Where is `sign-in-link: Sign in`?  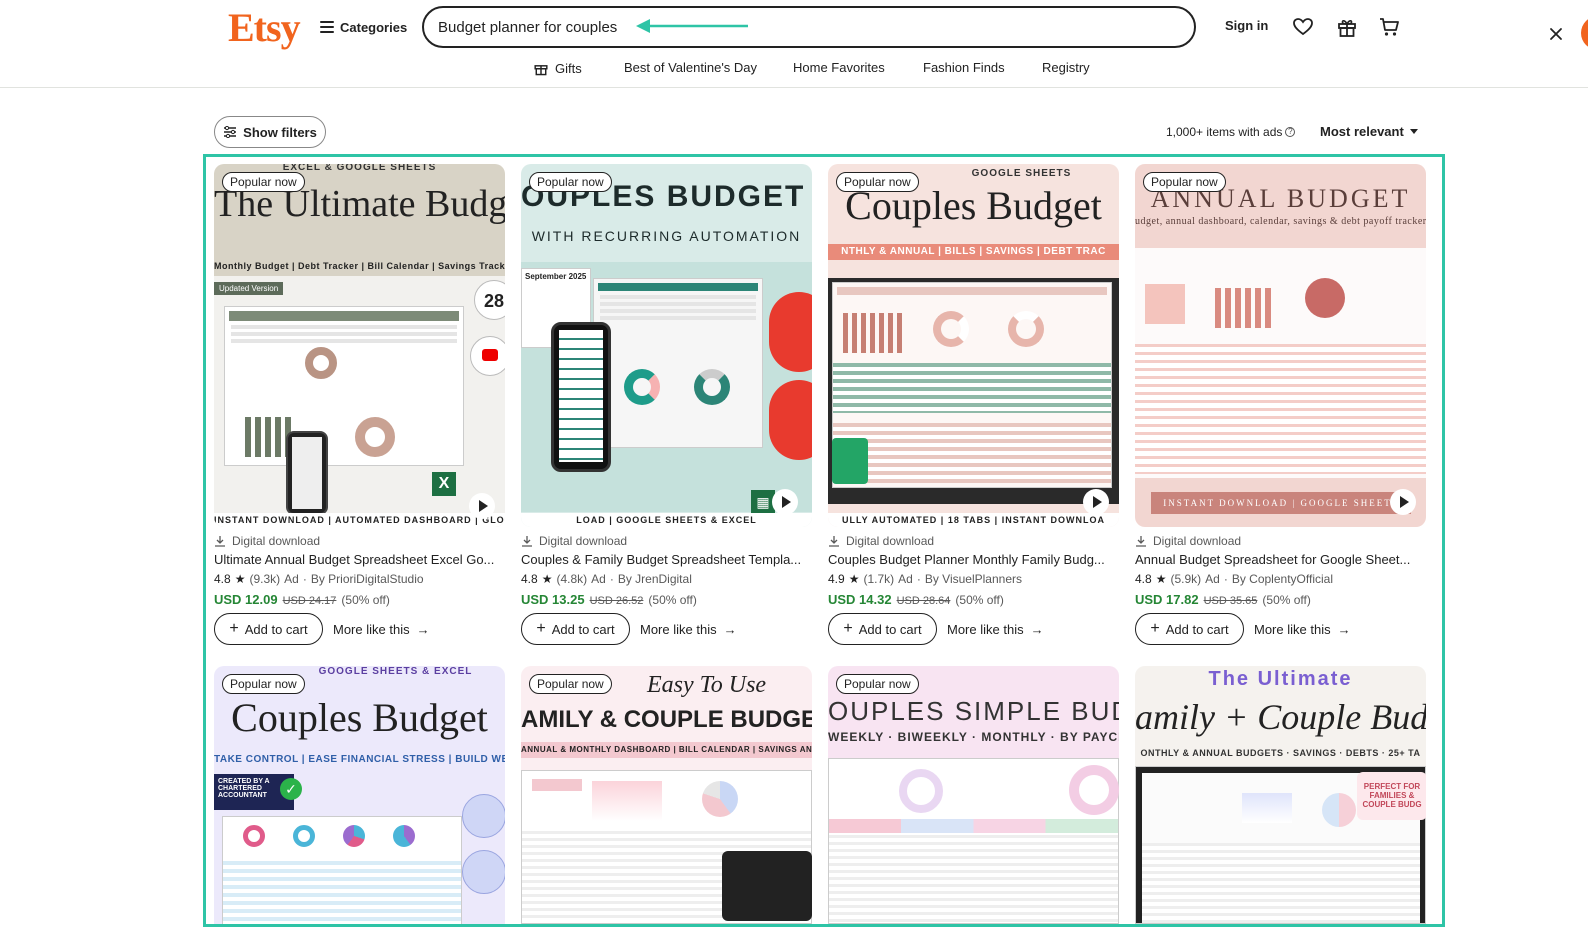
sign-in-link: Sign in is located at coordinates (1246, 25).